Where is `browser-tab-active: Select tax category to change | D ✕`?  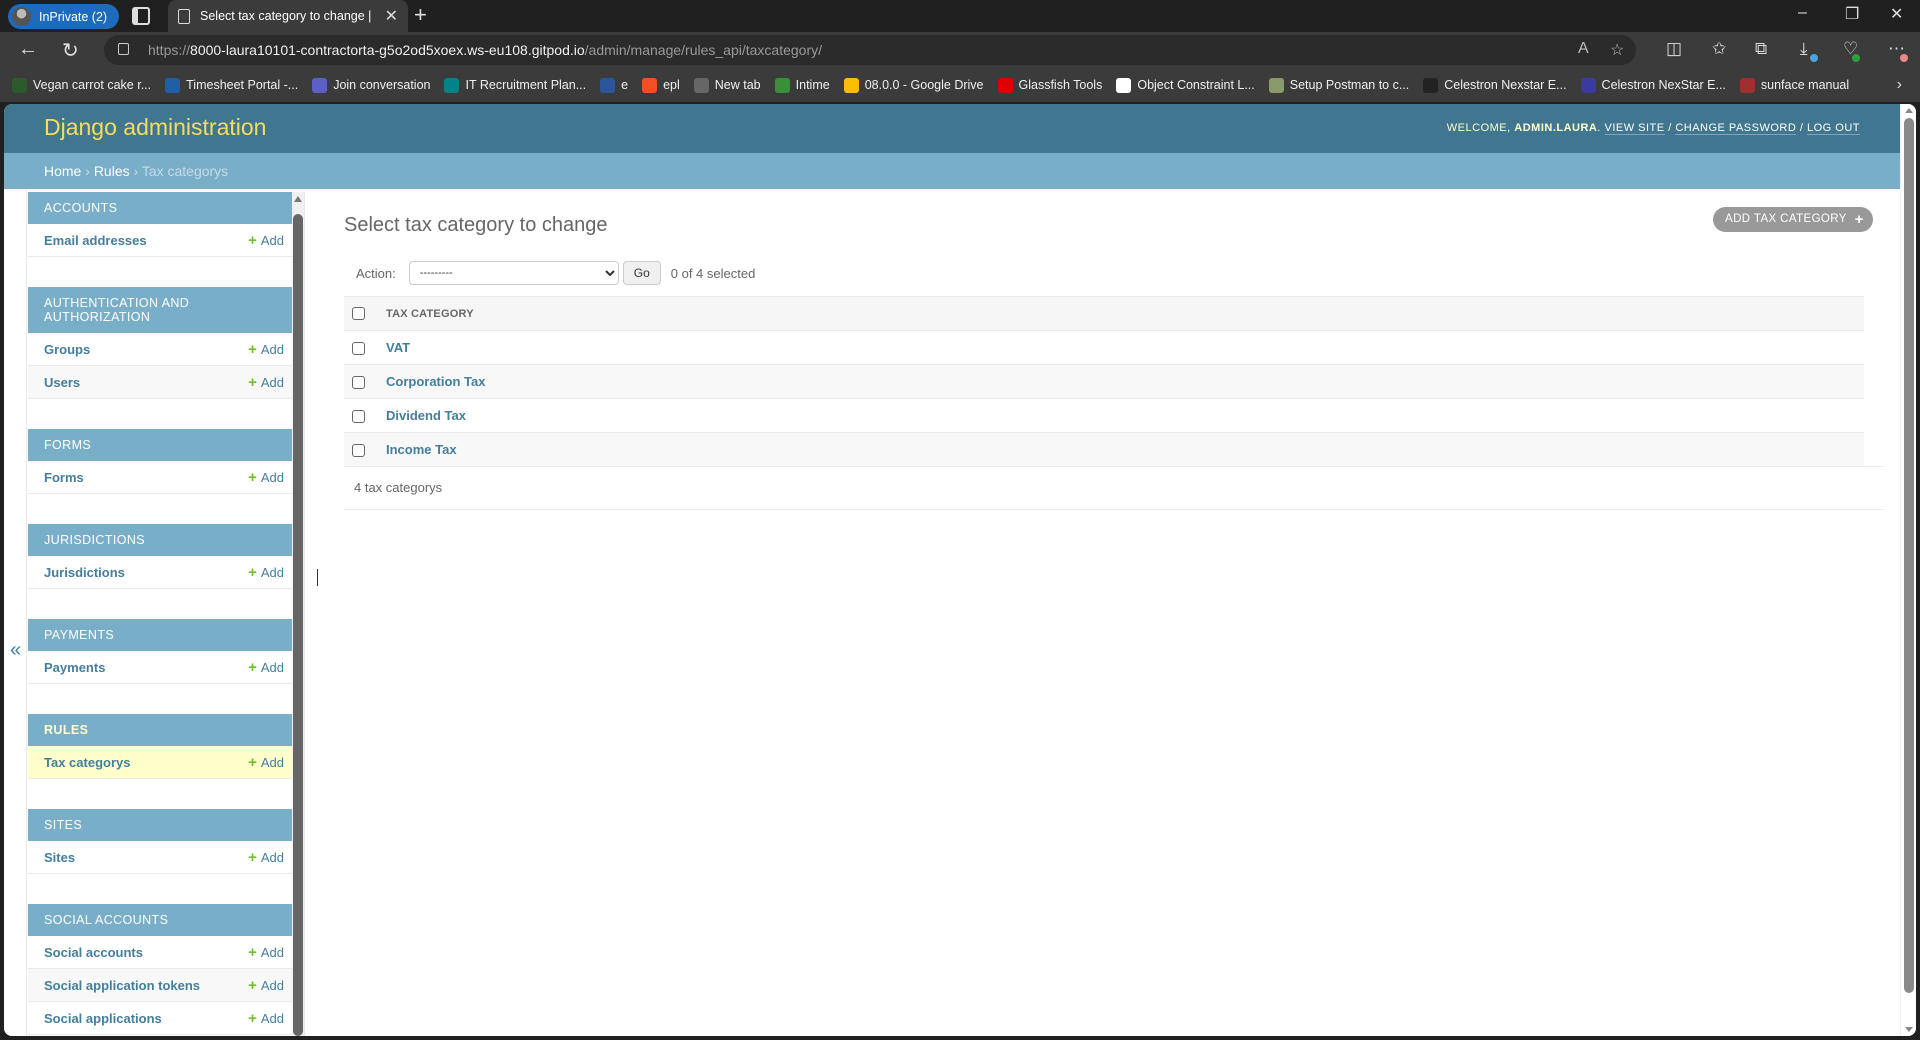
browser-tab-active: Select tax category to change | D ✕ is located at coordinates (288, 16).